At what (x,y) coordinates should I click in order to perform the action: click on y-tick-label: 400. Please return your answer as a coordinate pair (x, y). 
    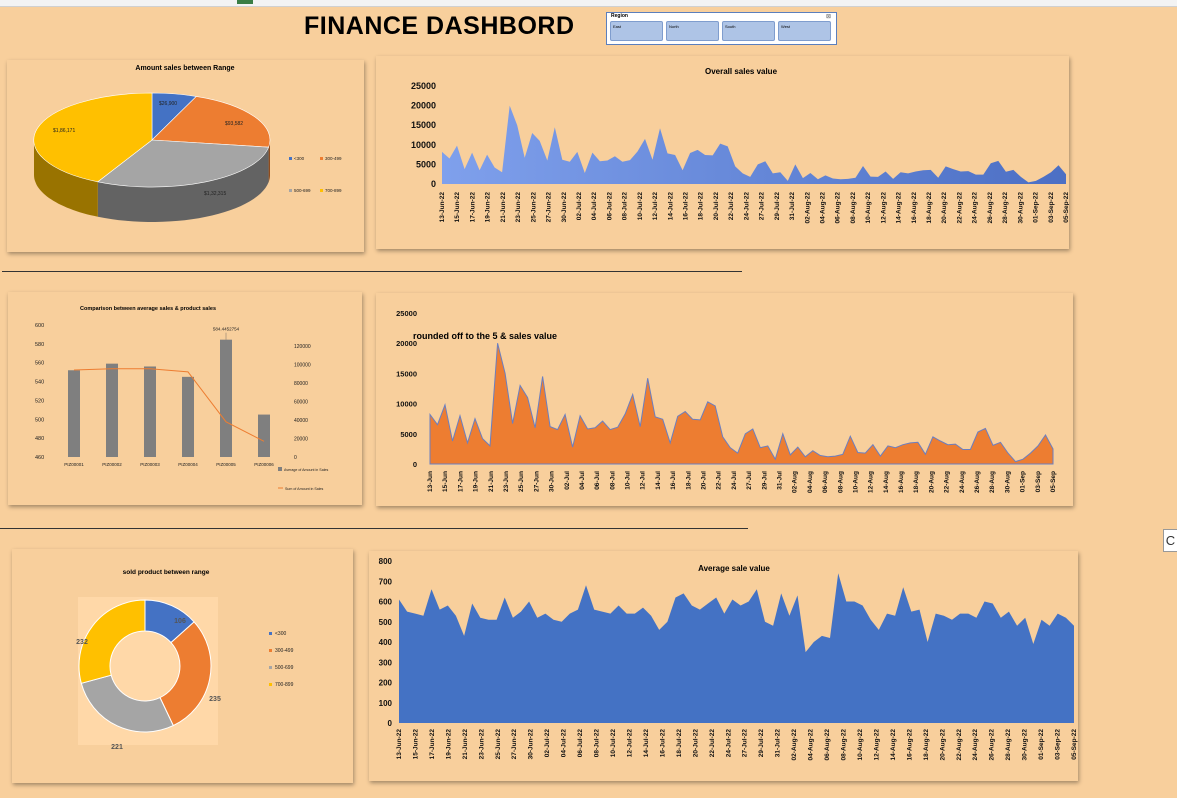
    Looking at the image, I should click on (386, 642).